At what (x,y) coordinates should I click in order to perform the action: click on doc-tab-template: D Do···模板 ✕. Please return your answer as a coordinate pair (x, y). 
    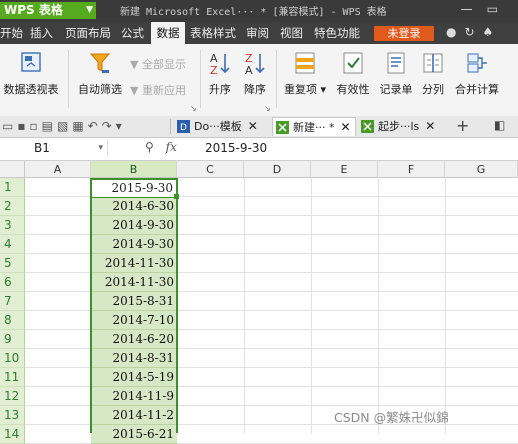
    Looking at the image, I should click on (224, 126).